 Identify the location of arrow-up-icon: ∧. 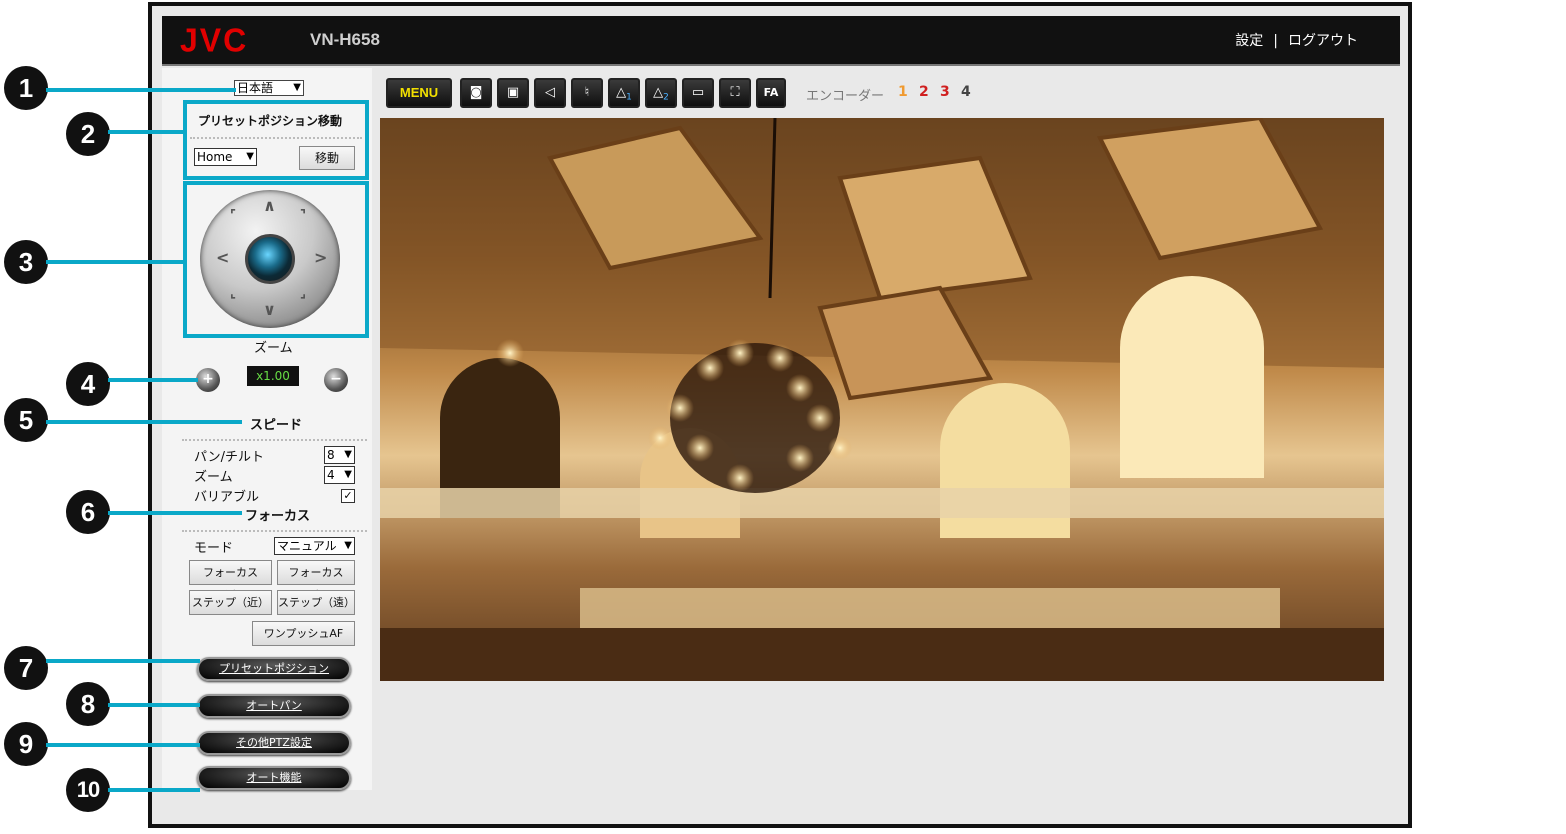
(269, 205).